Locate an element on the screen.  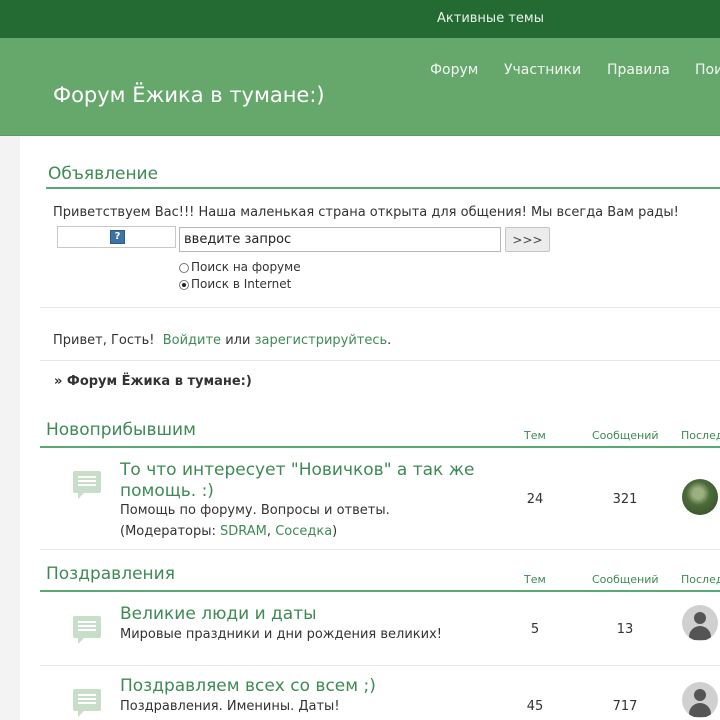
forum-title: Великие люди и даты is located at coordinates (218, 614).